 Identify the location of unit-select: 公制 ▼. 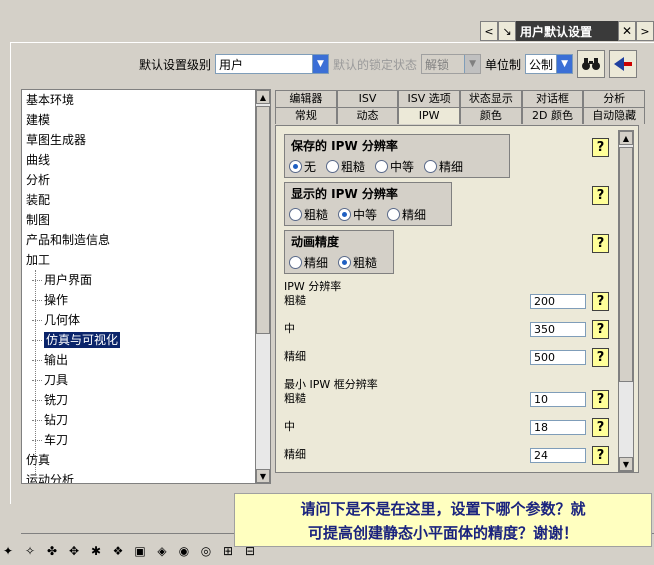
(549, 64).